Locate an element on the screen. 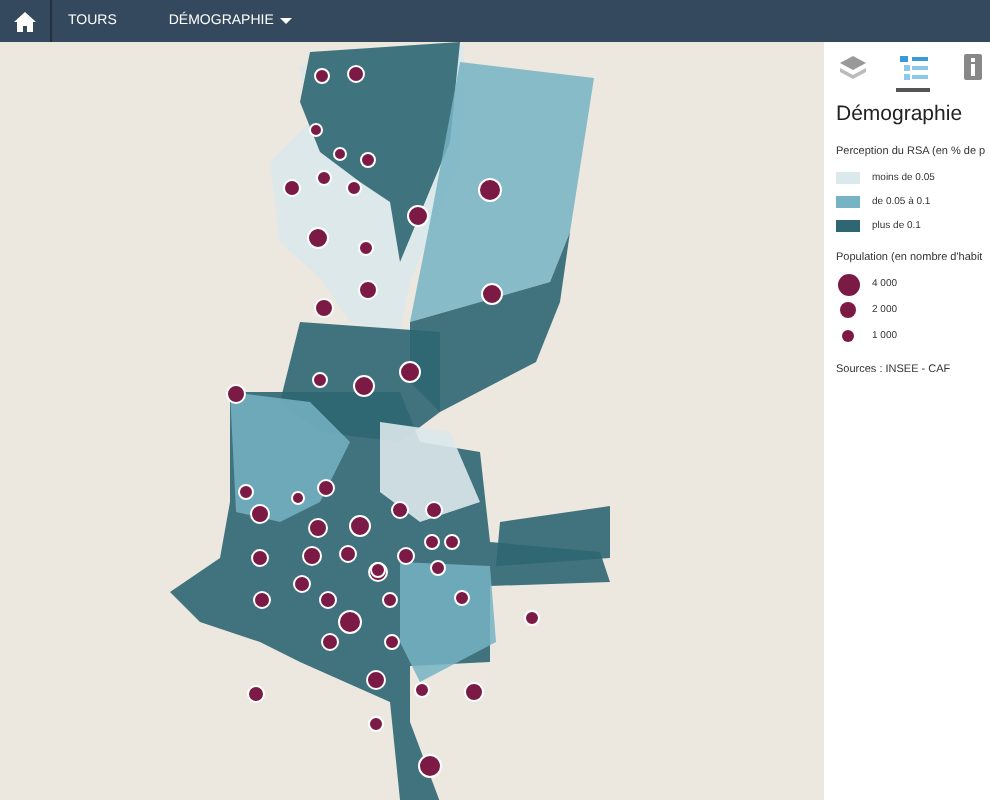 This screenshot has height=800, width=990. legend-icon is located at coordinates (913, 67).